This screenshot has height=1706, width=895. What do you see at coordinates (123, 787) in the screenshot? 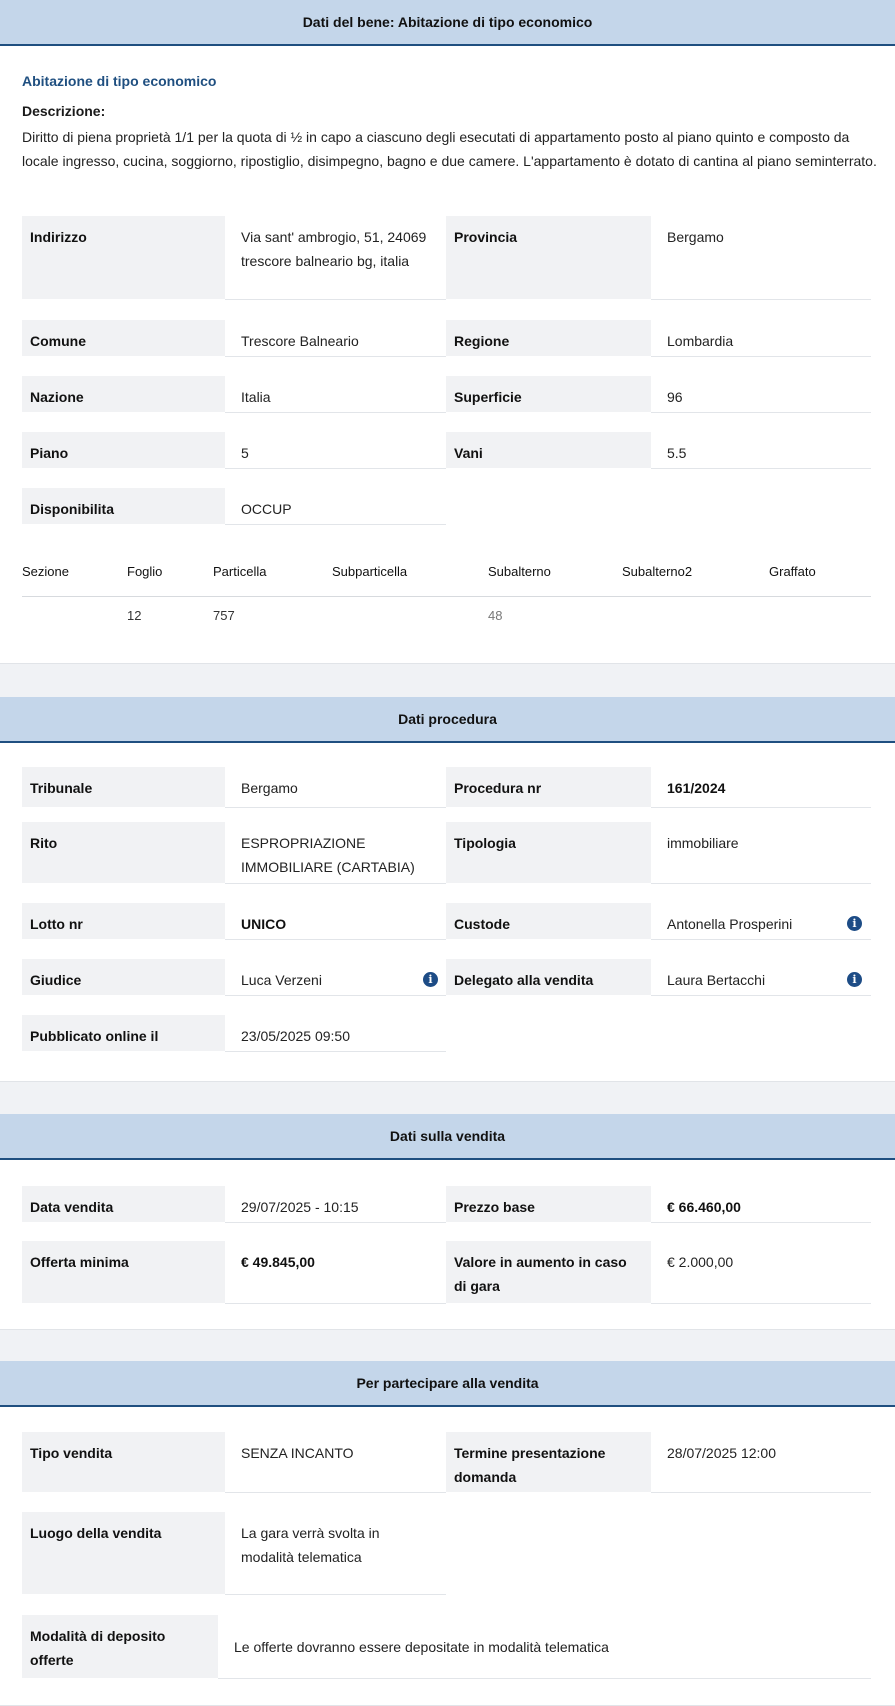
I see `tribunale-label: Tribunale` at bounding box center [123, 787].